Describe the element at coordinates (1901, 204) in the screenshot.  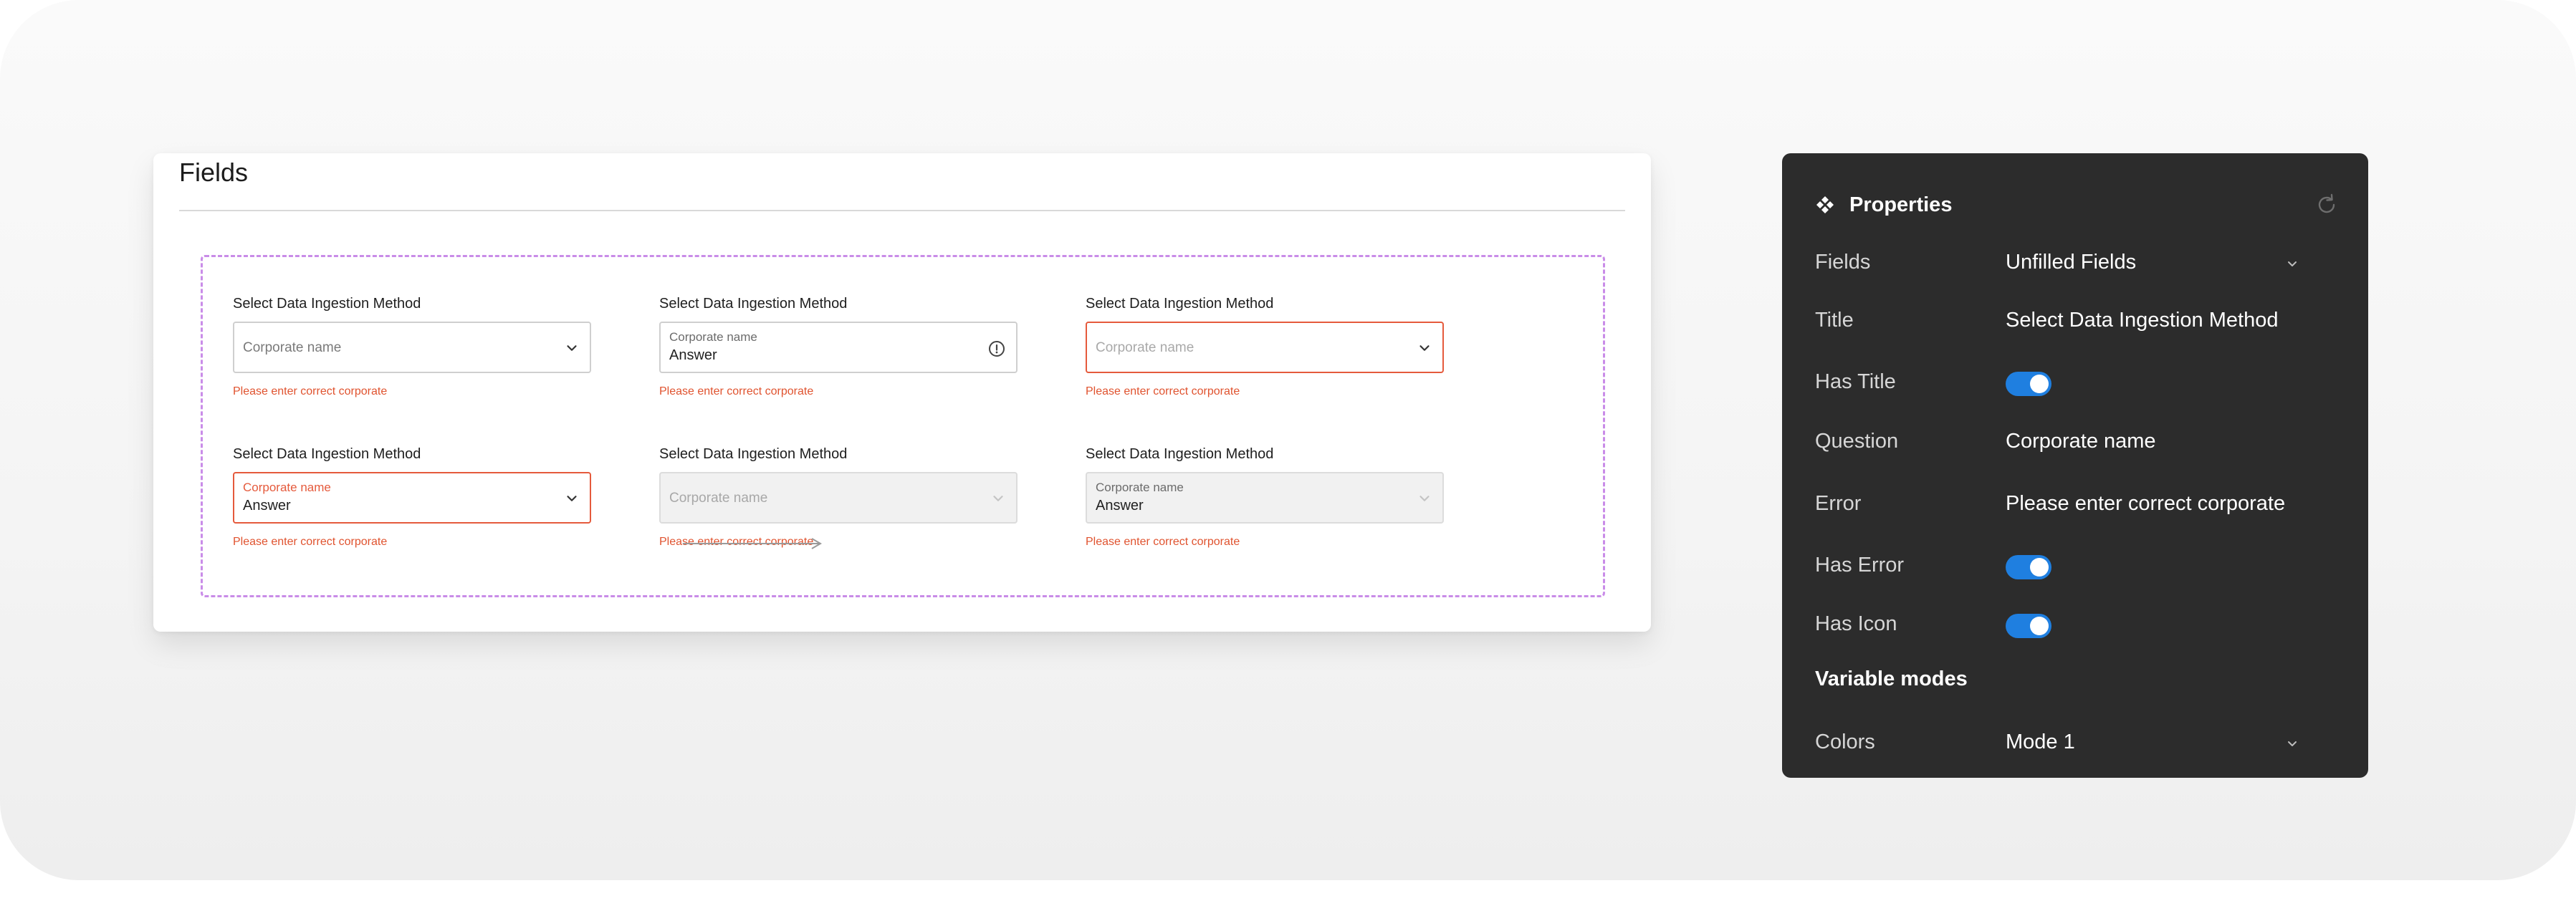
I see `properties-title: Properties` at that location.